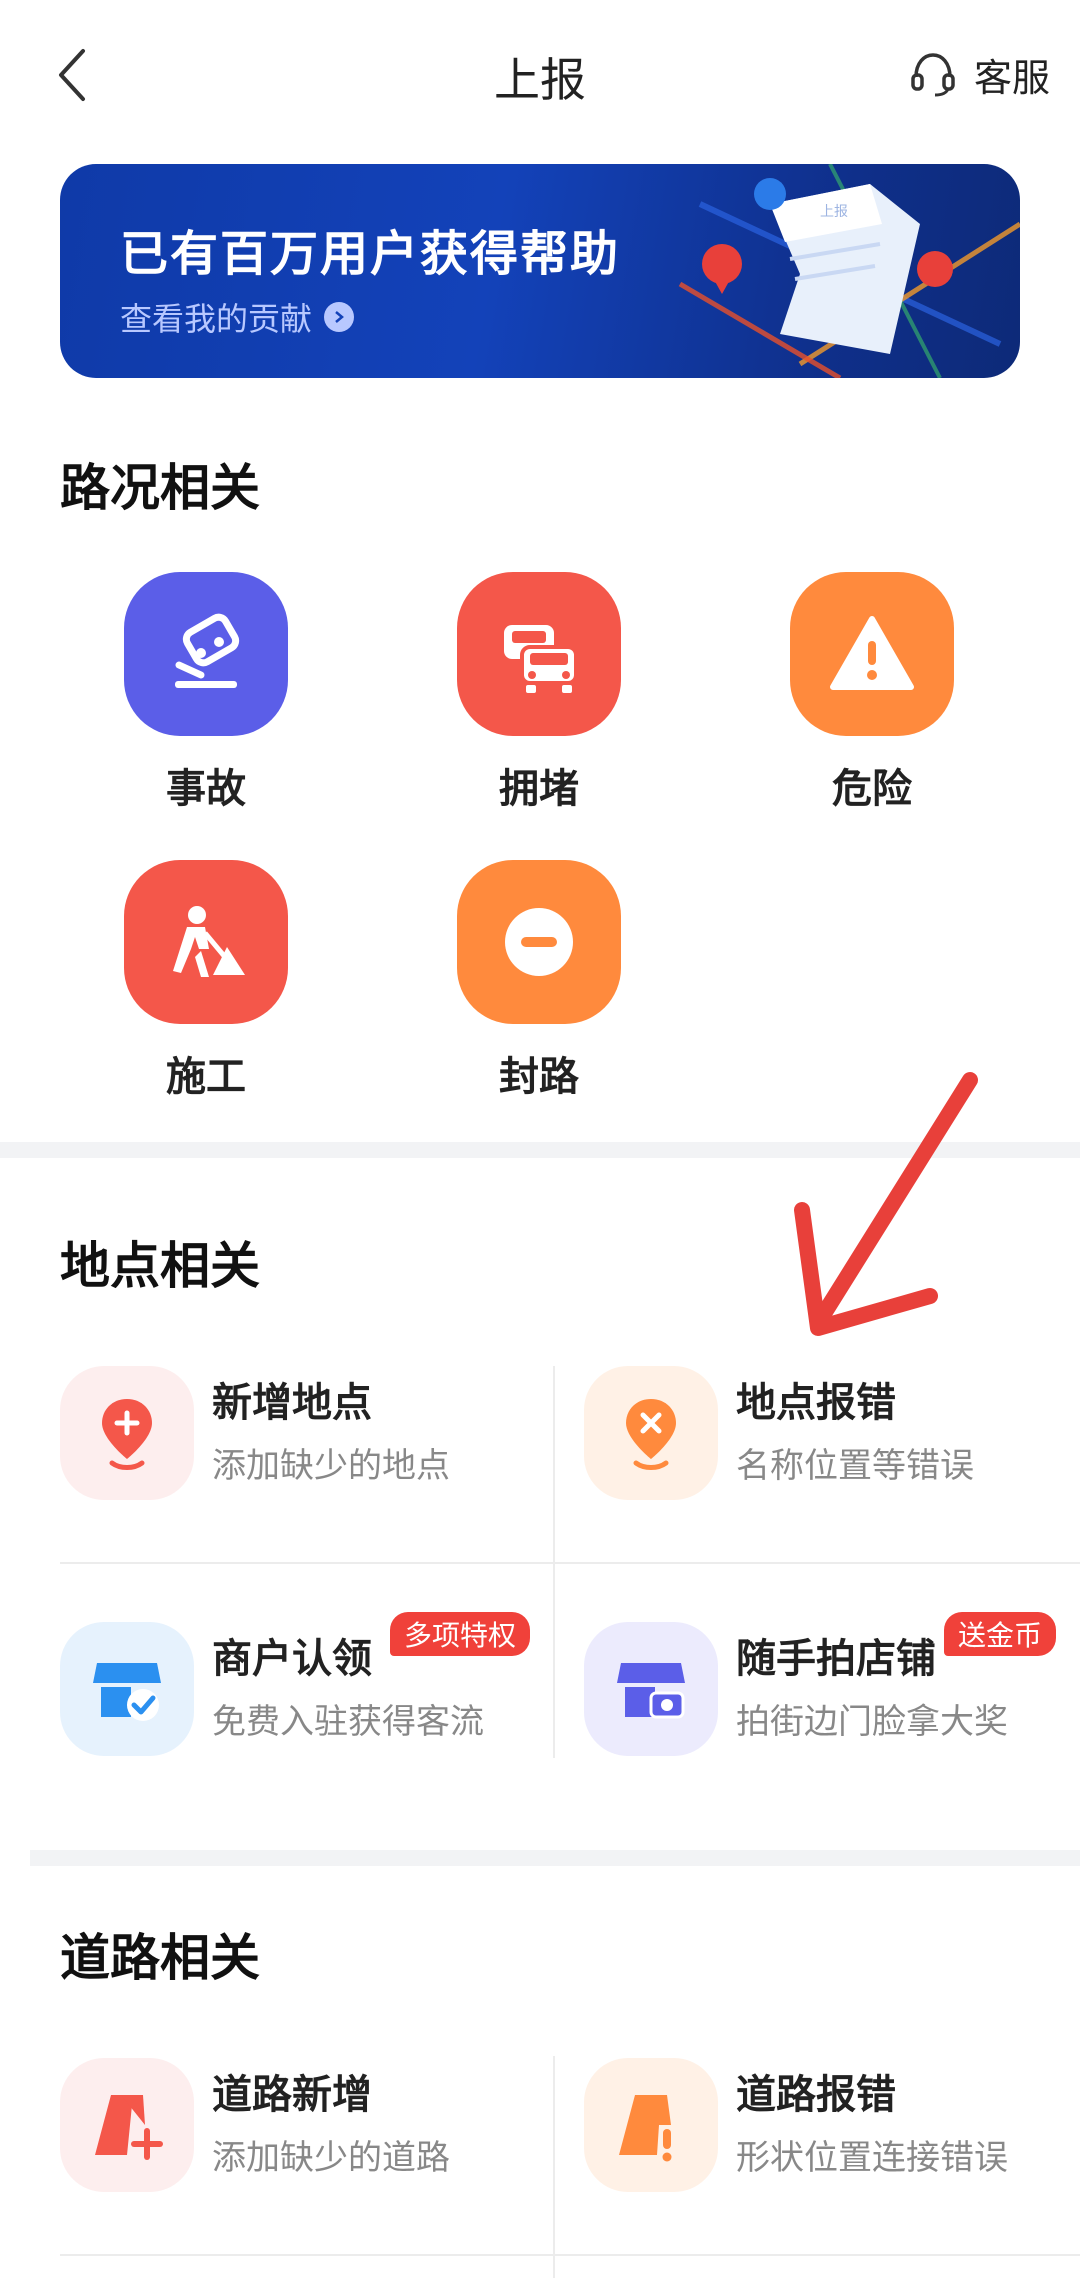 Image resolution: width=1080 pixels, height=2278 pixels. Describe the element at coordinates (292, 1403) in the screenshot. I see `add-location-title: 新增地点` at that location.